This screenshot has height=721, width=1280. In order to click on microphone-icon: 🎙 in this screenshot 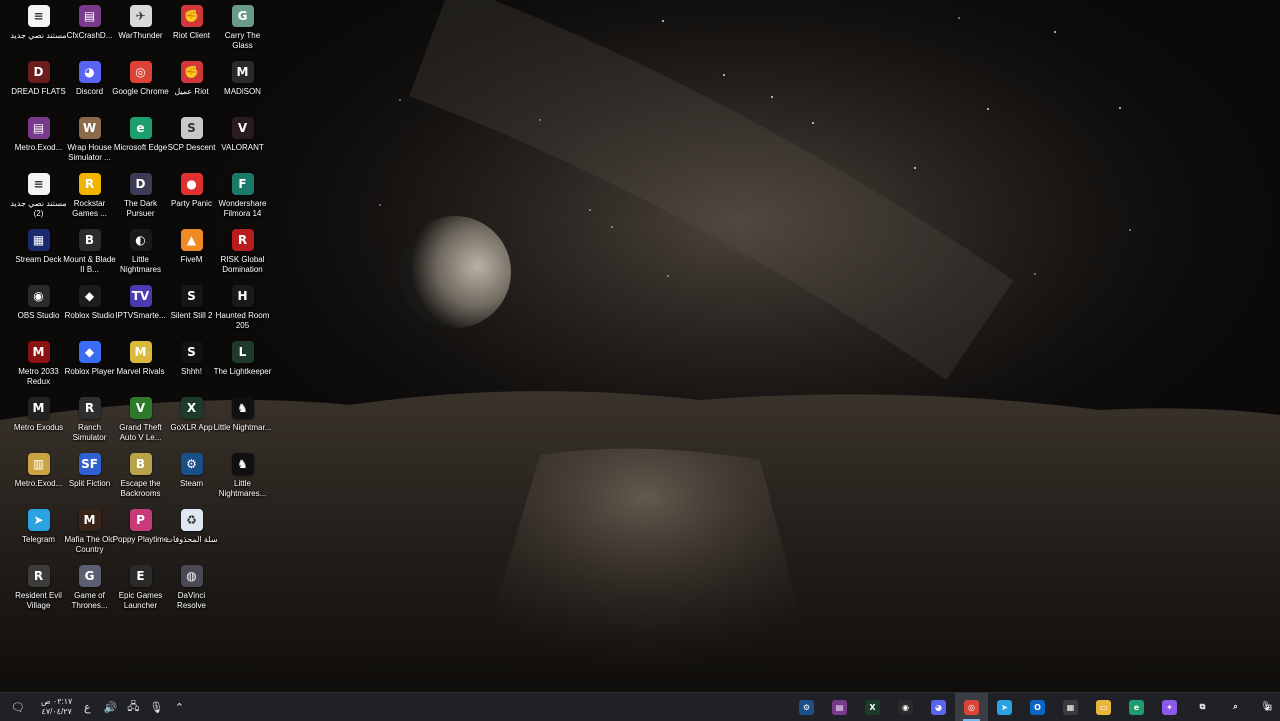, I will do `click(156, 707)`.